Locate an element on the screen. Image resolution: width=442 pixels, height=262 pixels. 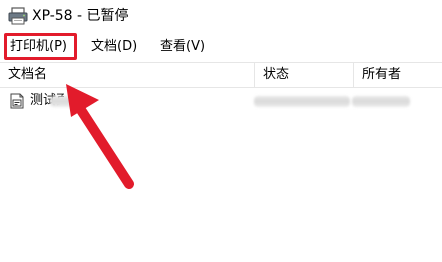
redacted-owner is located at coordinates (381, 101).